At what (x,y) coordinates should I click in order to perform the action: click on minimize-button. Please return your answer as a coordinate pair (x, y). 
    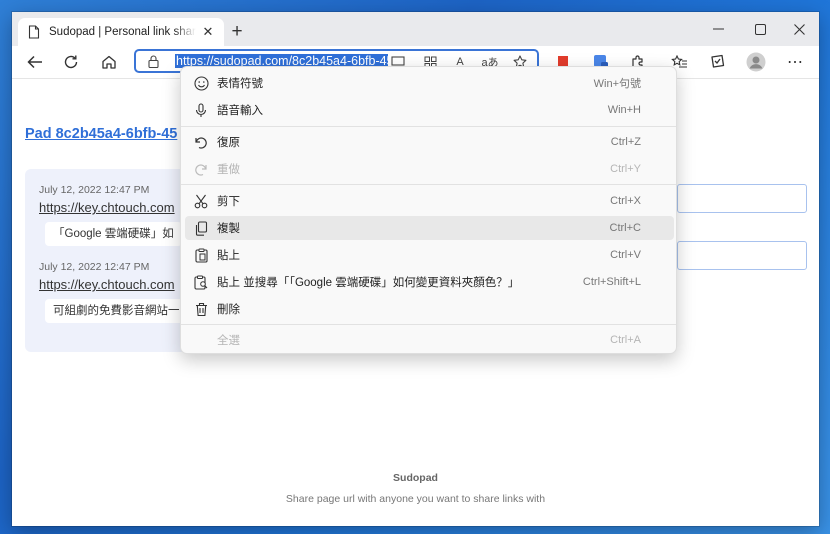
    Looking at the image, I should click on (718, 29).